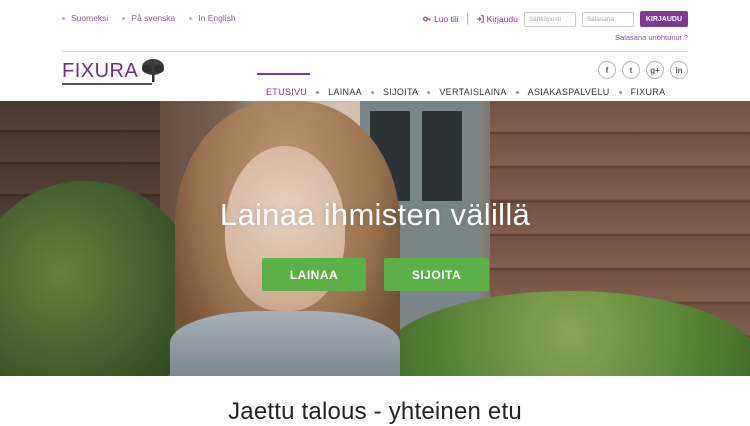 Image resolution: width=750 pixels, height=426 pixels. I want to click on nav-item-vertaislaina: VERTAISLAINA, so click(472, 92).